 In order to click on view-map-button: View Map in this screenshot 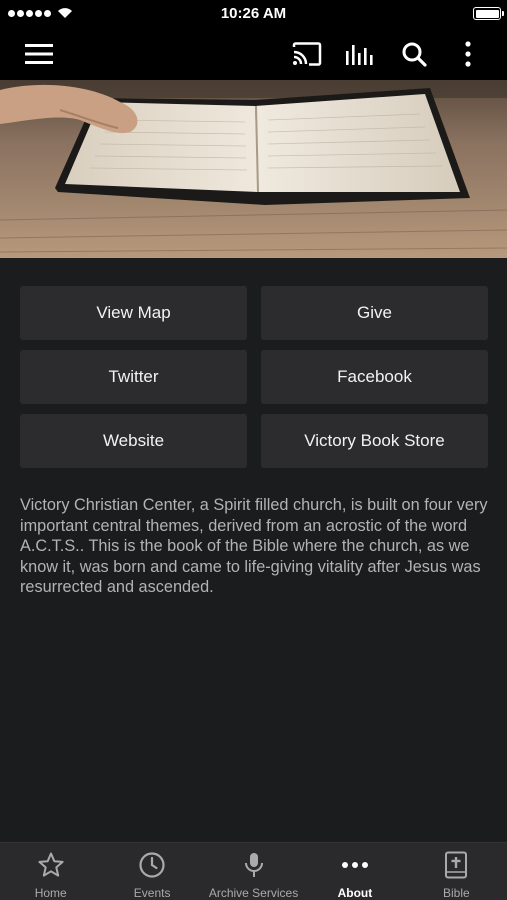, I will do `click(133, 313)`.